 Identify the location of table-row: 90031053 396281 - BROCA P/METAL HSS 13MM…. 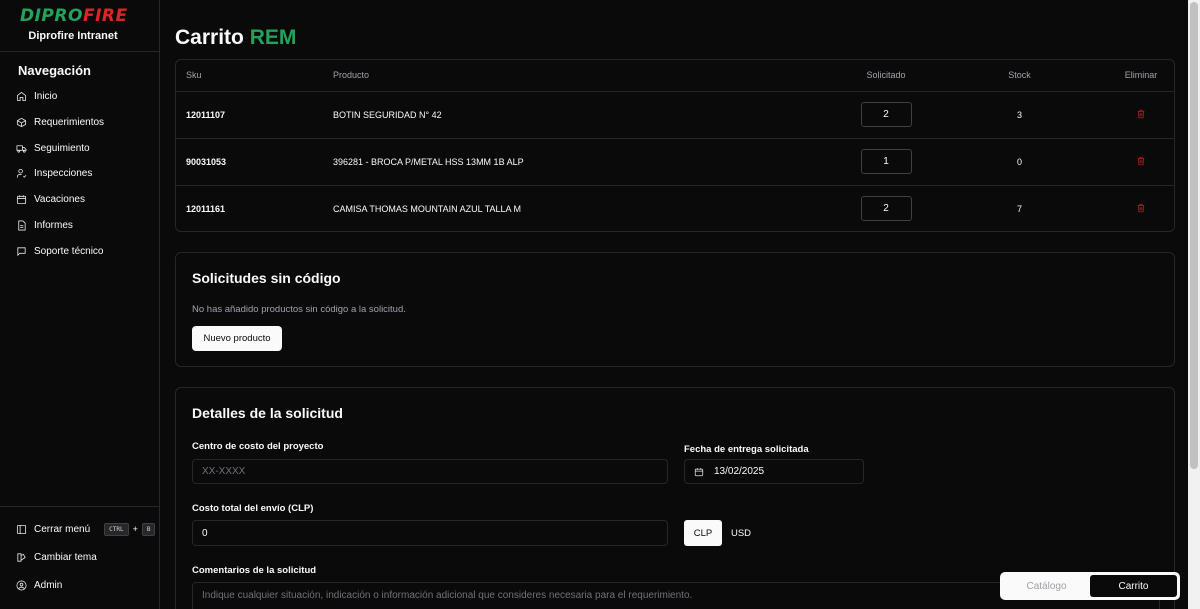
(675, 162).